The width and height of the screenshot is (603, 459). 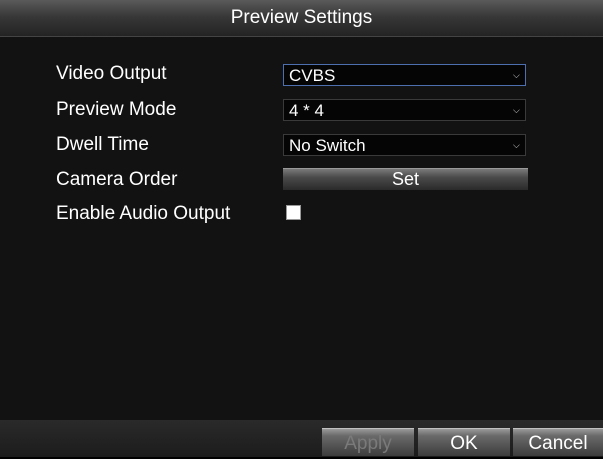 I want to click on video-output-value: CVBS, so click(x=312, y=75).